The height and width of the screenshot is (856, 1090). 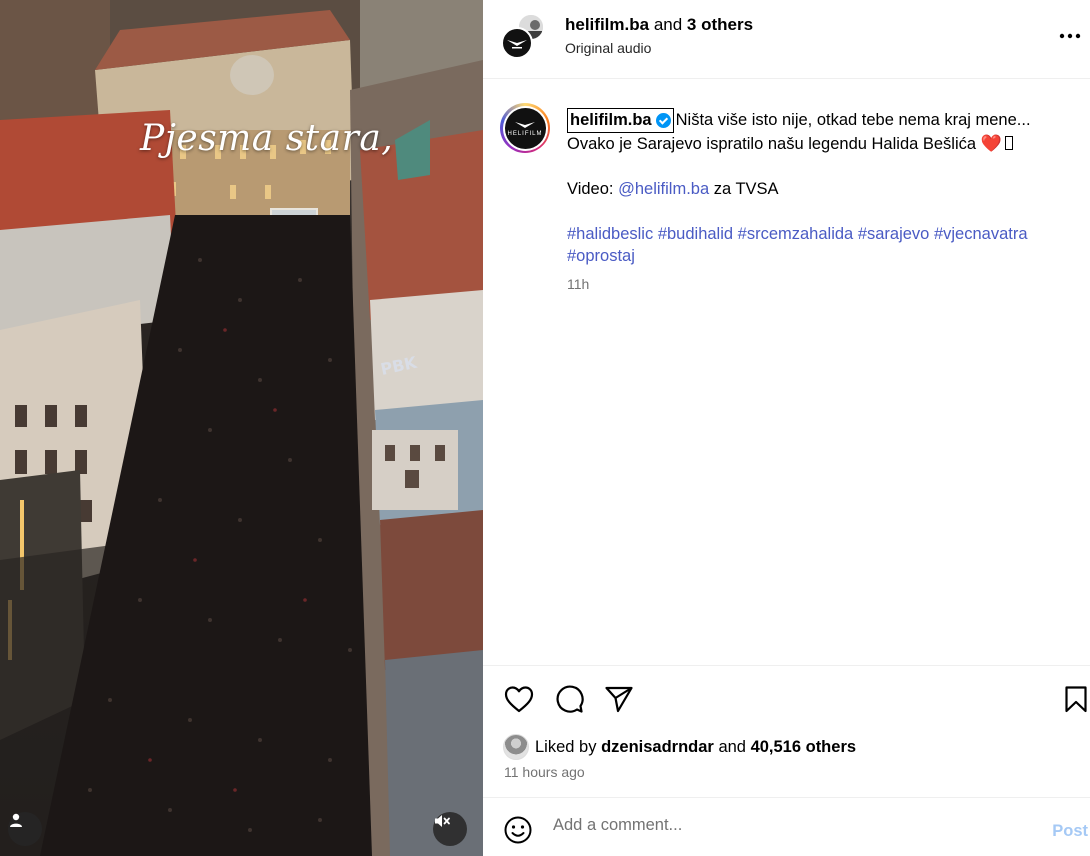 What do you see at coordinates (544, 772) in the screenshot?
I see `post-time-ago: 11 hours ago` at bounding box center [544, 772].